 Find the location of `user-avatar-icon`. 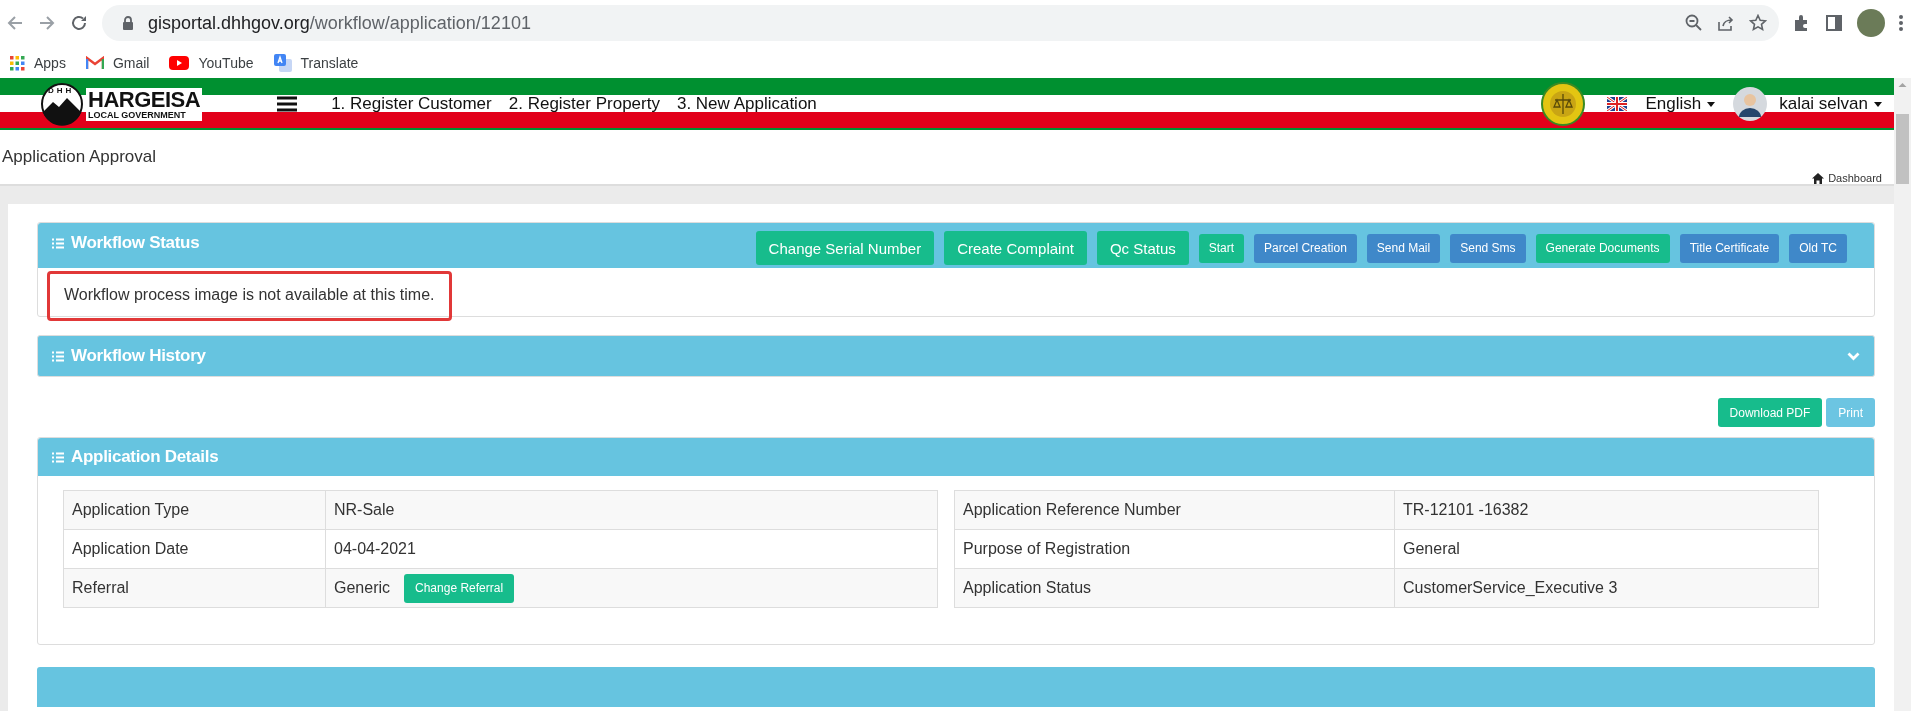

user-avatar-icon is located at coordinates (1750, 104).